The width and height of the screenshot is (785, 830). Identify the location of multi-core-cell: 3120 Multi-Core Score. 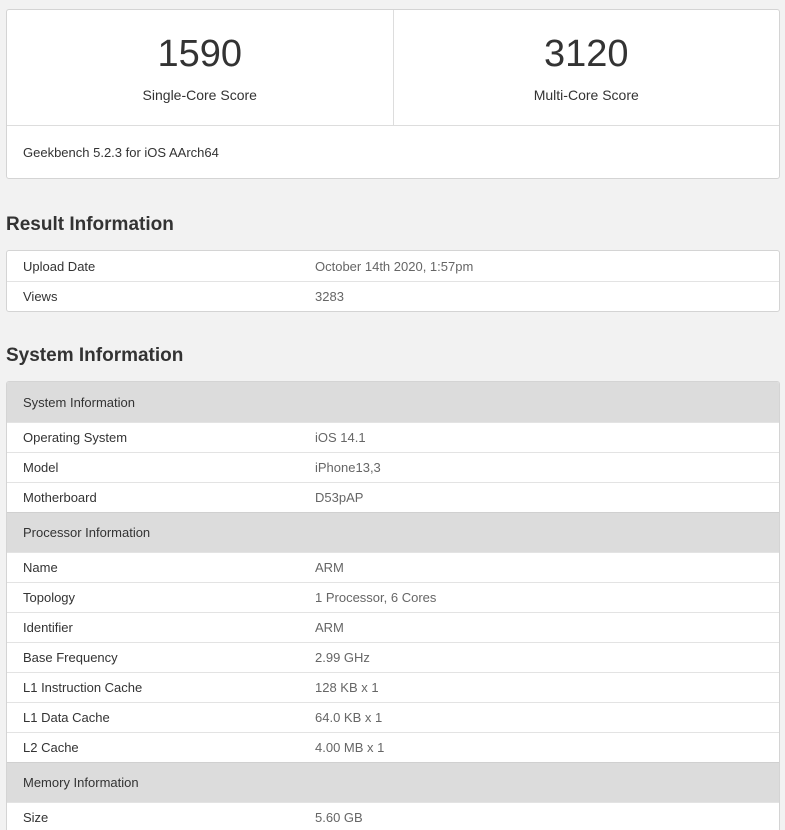
(586, 67).